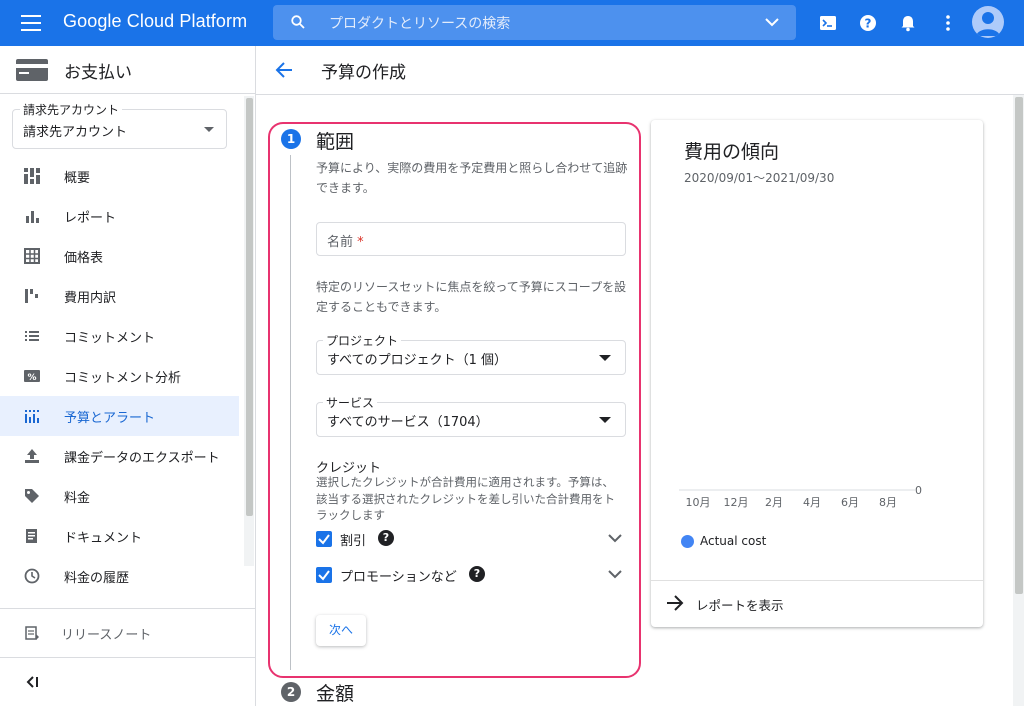  What do you see at coordinates (1019, 345) in the screenshot?
I see `main-scrollbar-thumb` at bounding box center [1019, 345].